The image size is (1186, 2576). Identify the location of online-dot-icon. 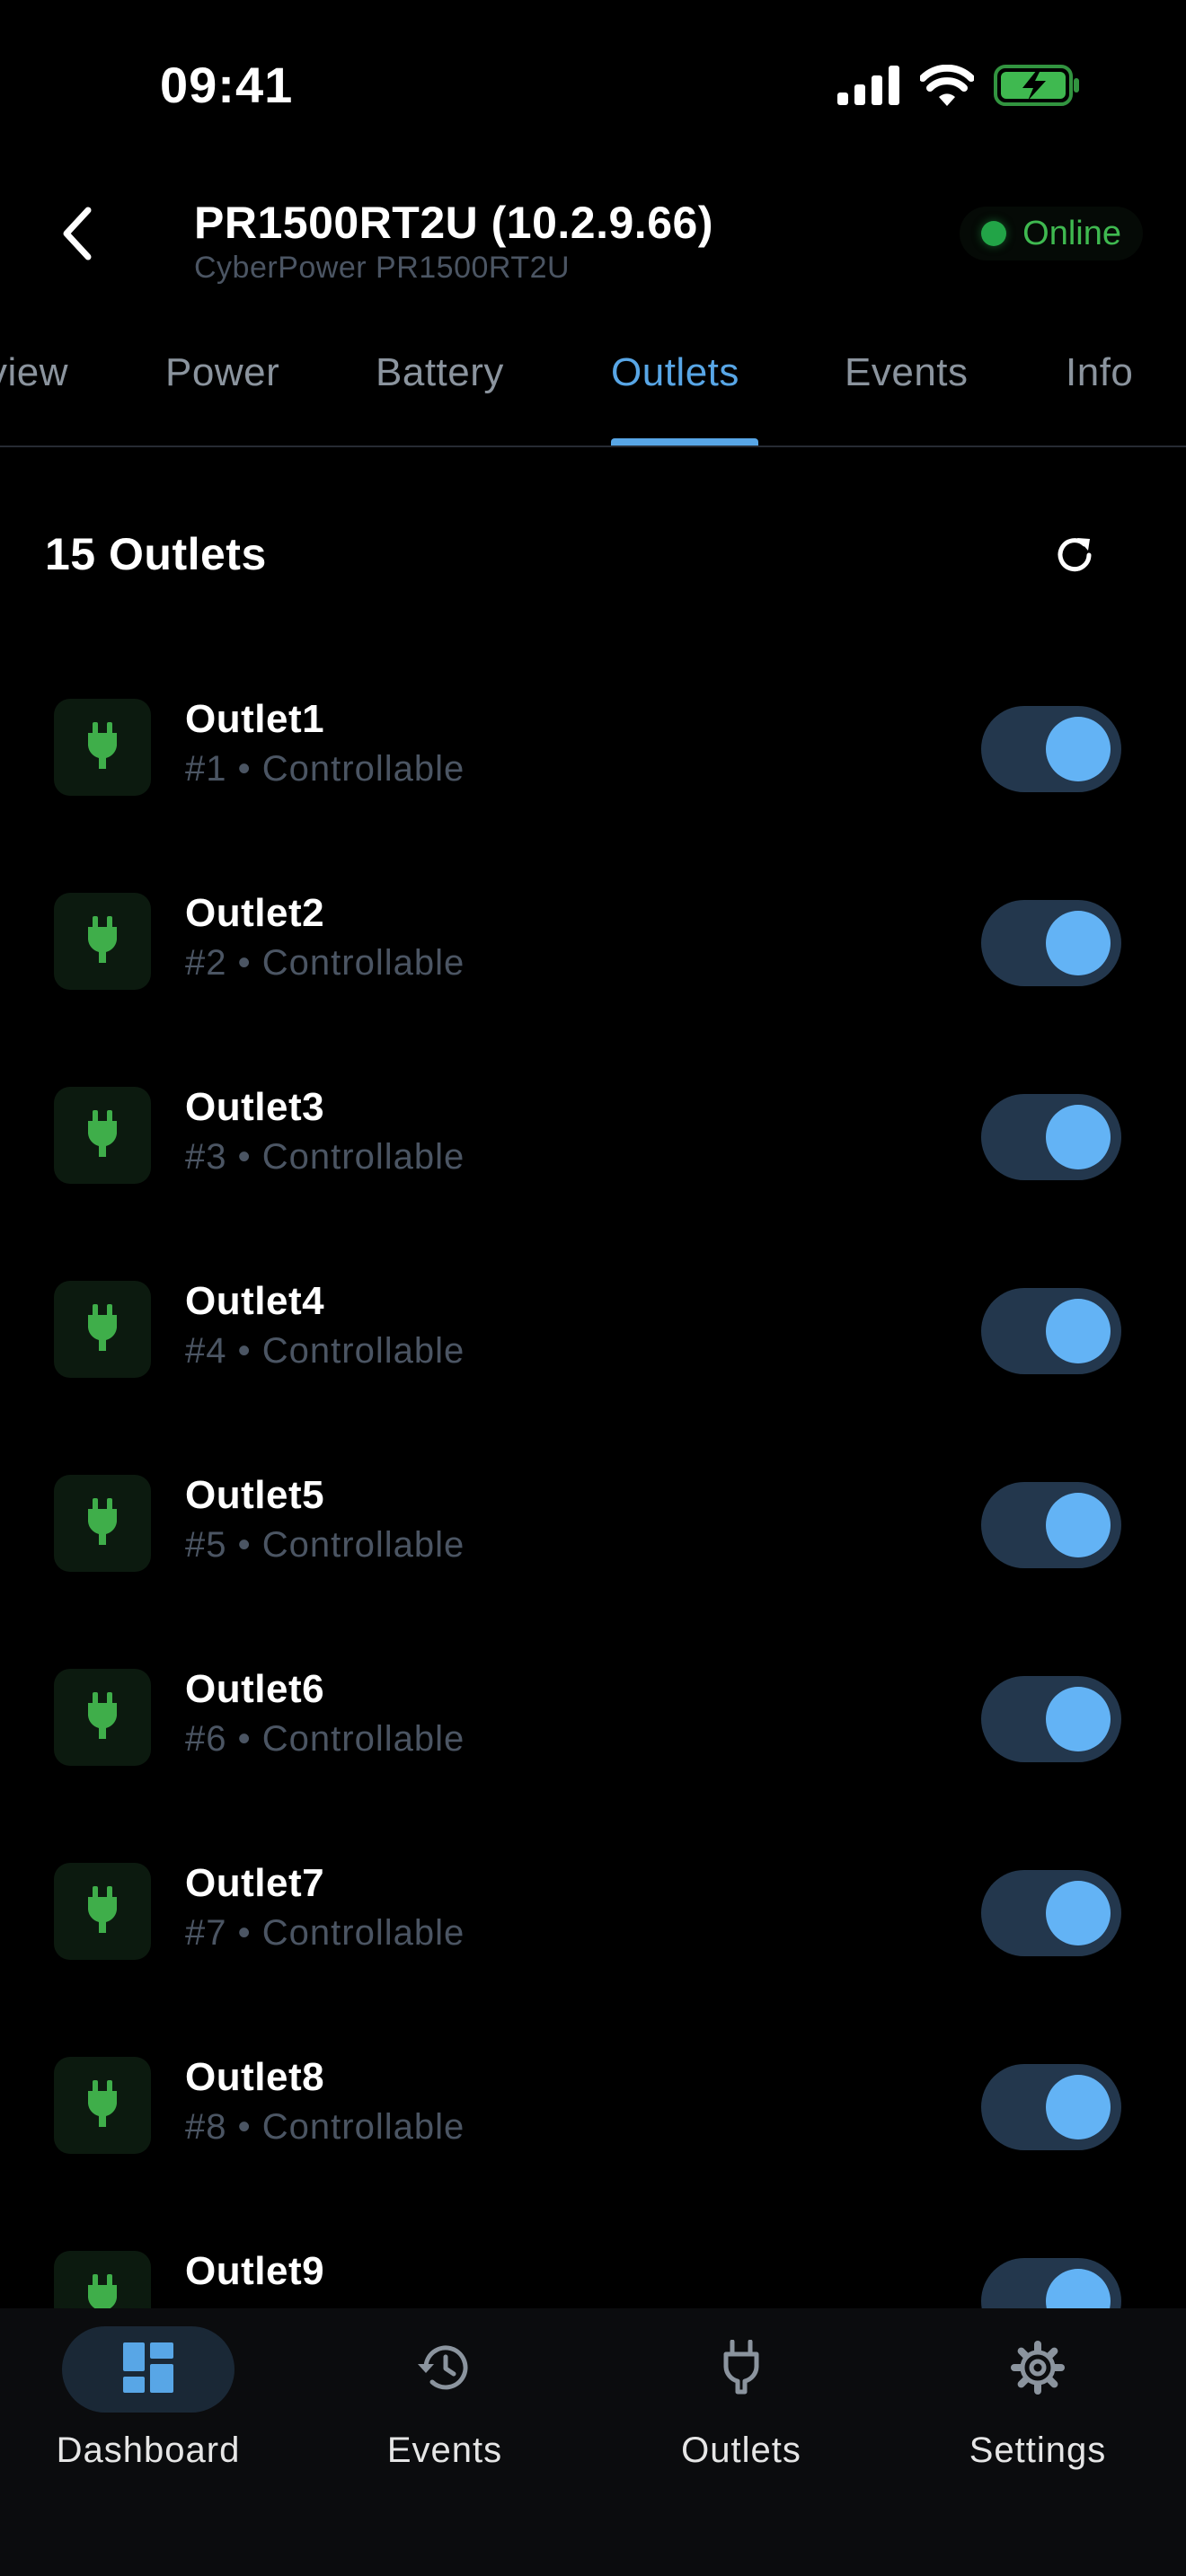
(994, 233).